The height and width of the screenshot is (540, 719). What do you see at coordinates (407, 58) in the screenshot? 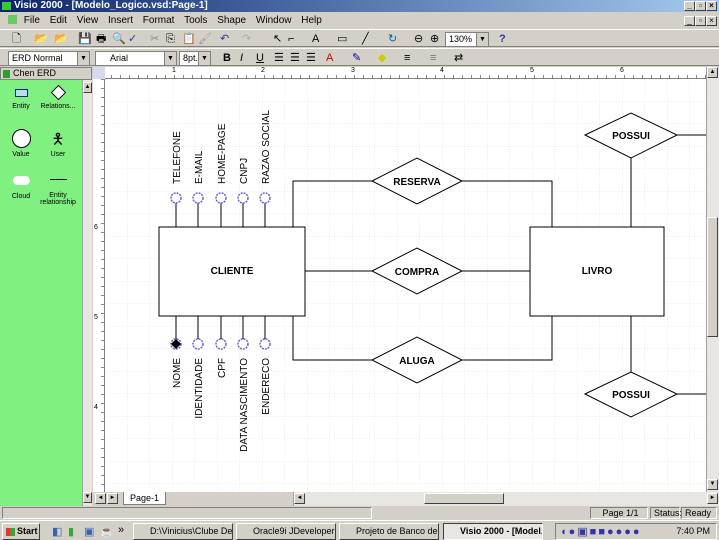
I see `line-weight-icon: ≡` at bounding box center [407, 58].